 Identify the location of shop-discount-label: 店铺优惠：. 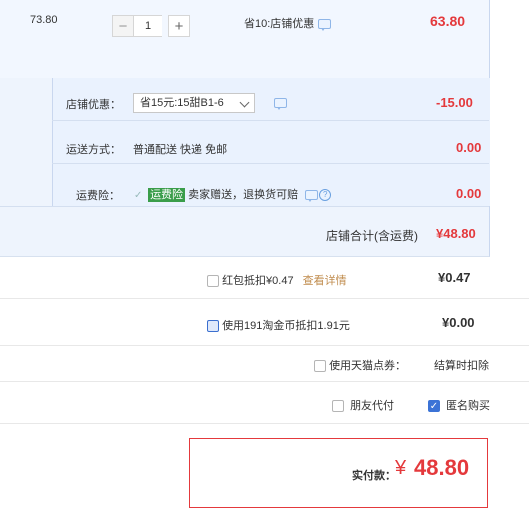
(93, 105).